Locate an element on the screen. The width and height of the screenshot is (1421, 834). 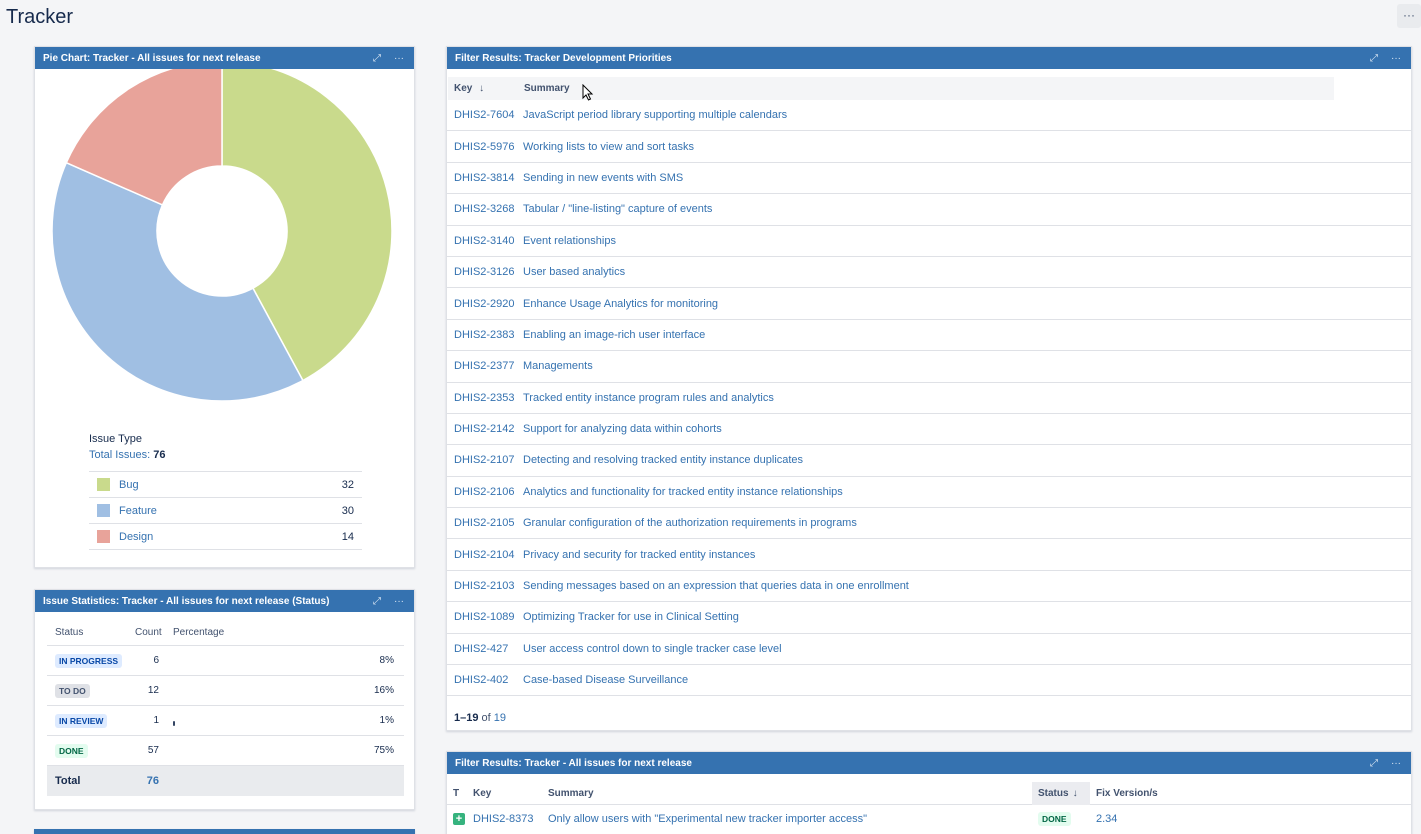
table-header: Key ↓ Summary is located at coordinates (891, 88).